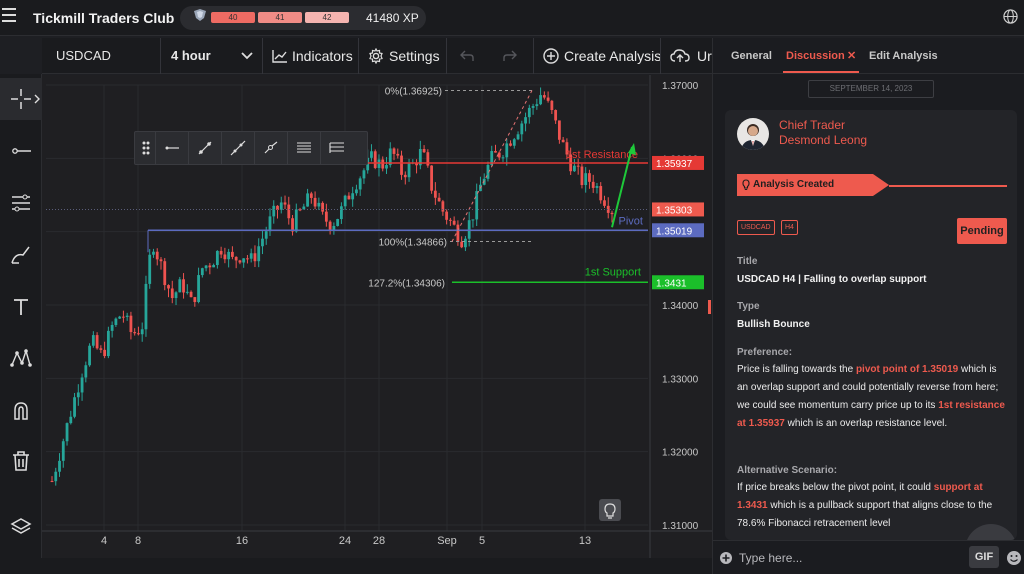 Image resolution: width=1024 pixels, height=574 pixels. I want to click on timeframe-selector: 4 hour, so click(191, 56).